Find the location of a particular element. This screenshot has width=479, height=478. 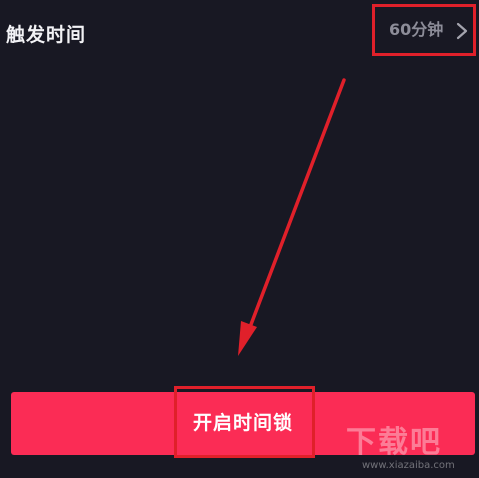

svg-text: 下载吧 is located at coordinates (394, 442).